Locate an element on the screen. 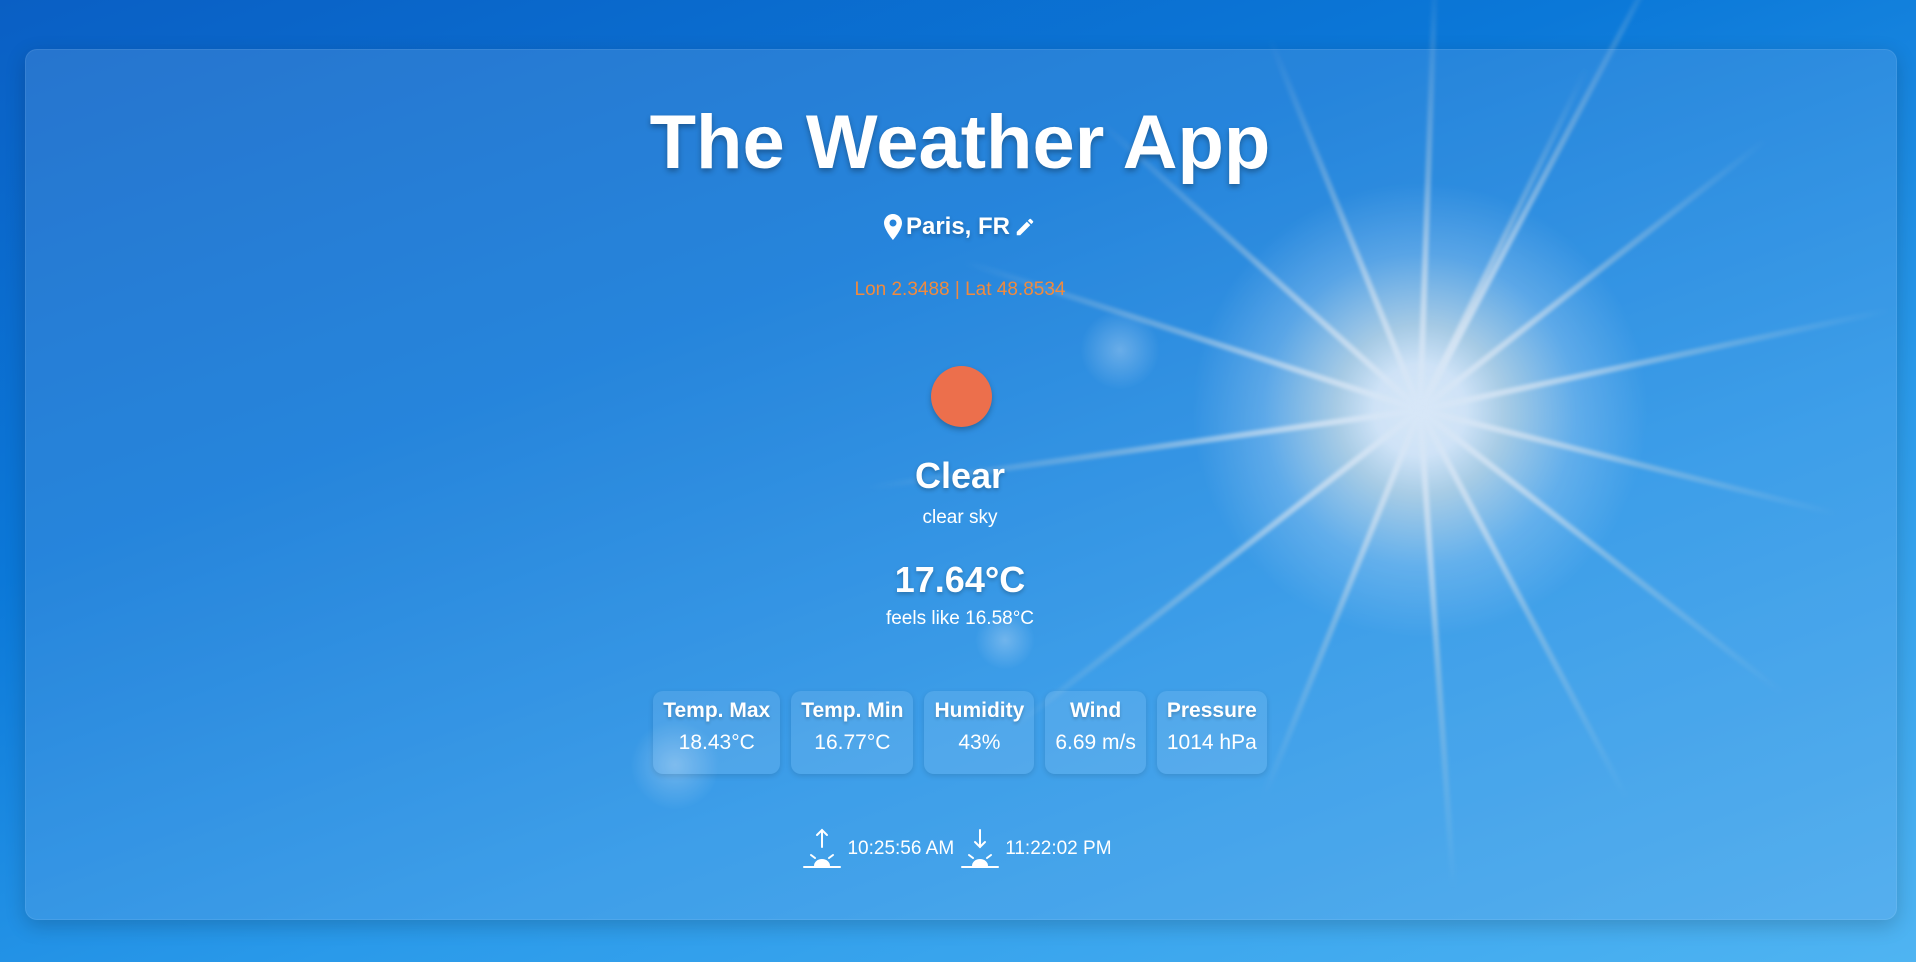 The width and height of the screenshot is (1916, 962). location-name: Paris, FR is located at coordinates (958, 226).